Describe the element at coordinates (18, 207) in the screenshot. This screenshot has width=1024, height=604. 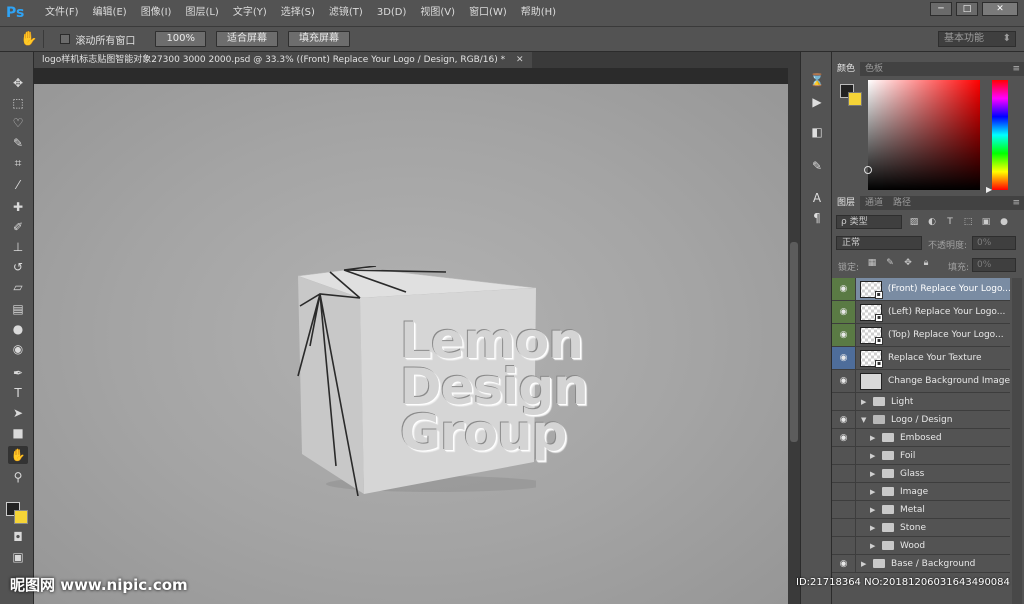
I see `healing-brush-tool-icon: ✚` at that location.